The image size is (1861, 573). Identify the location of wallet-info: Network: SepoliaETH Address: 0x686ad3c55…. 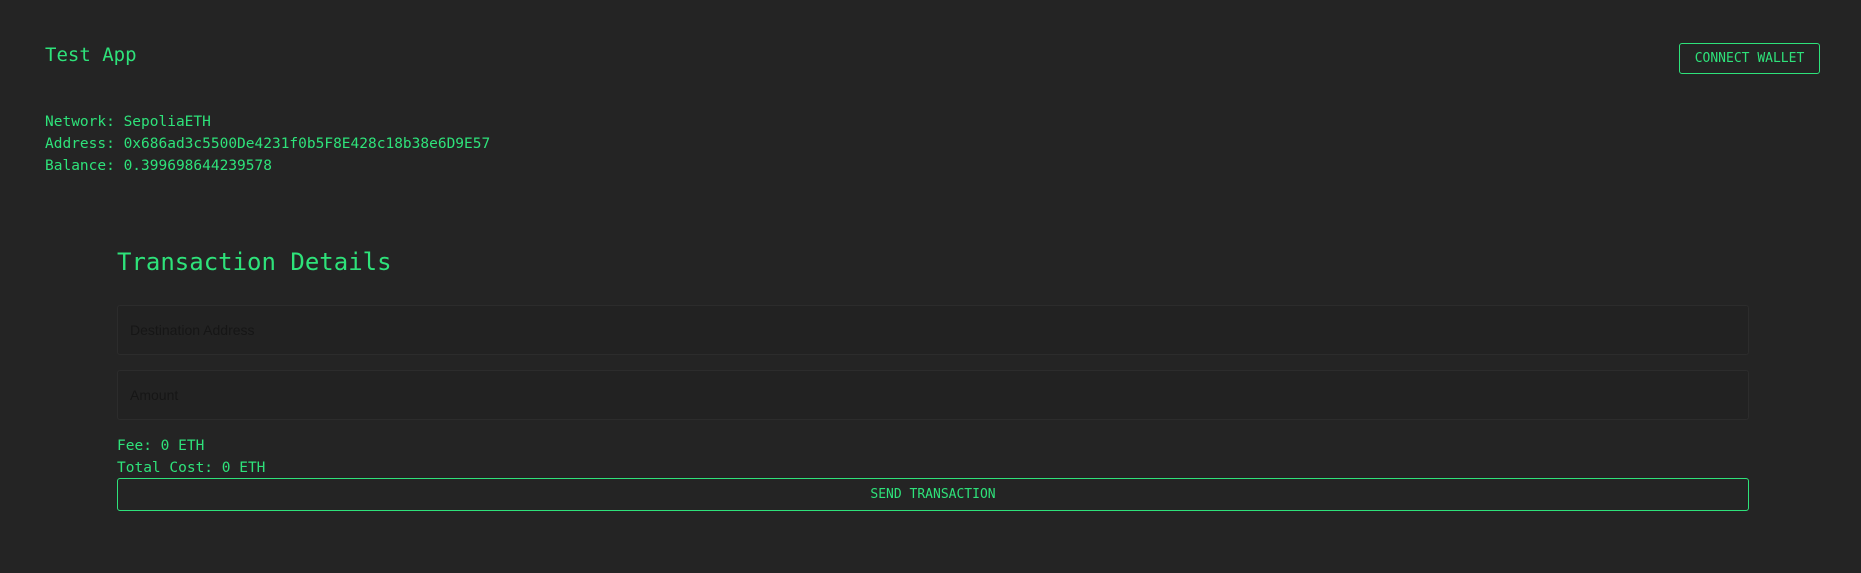
(267, 144).